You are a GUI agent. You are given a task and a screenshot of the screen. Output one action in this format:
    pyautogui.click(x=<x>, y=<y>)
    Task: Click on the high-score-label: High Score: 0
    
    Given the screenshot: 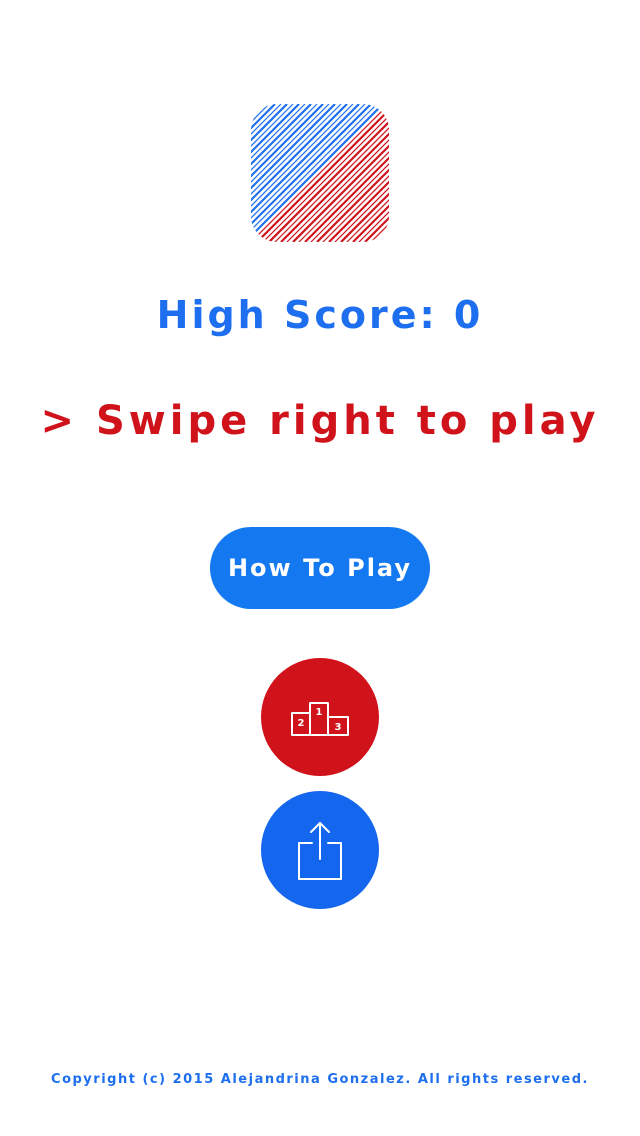 What is the action you would take?
    pyautogui.click(x=320, y=315)
    